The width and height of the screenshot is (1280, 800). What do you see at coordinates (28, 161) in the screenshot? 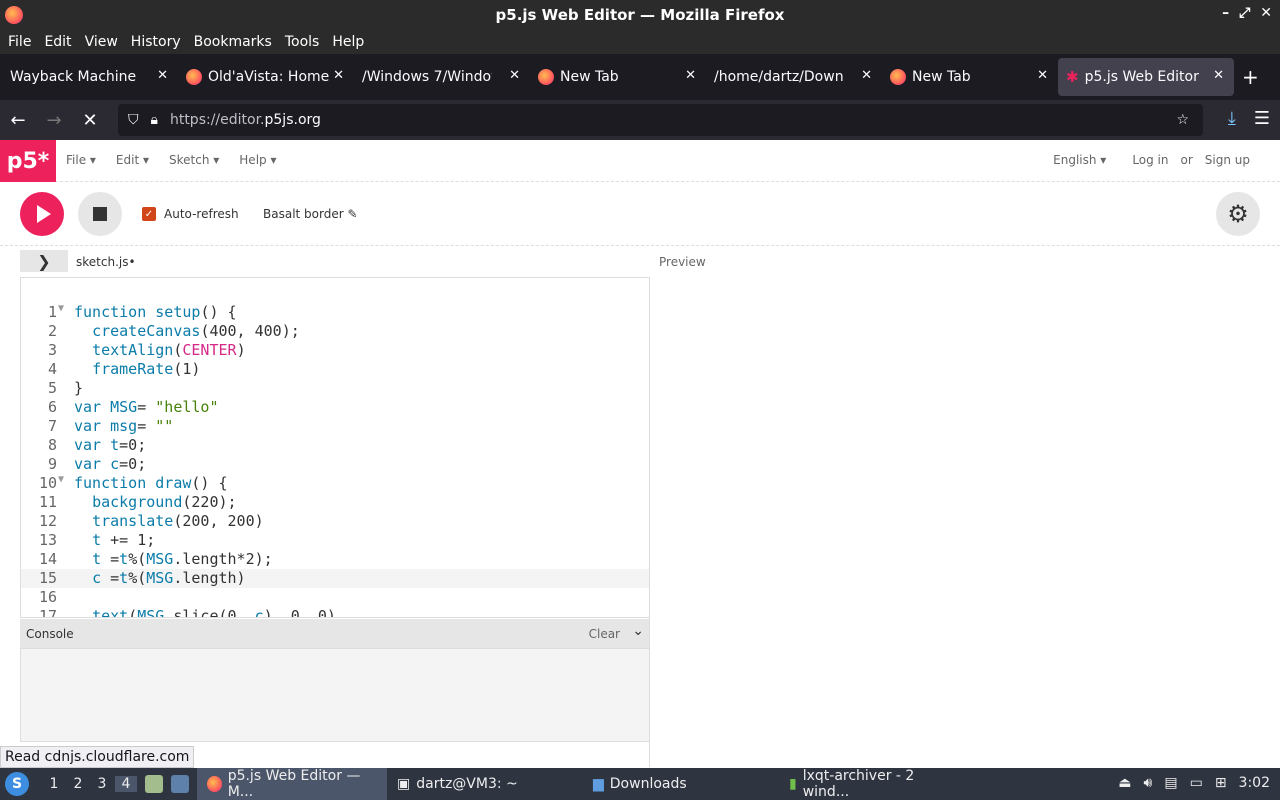
I see `p5-logo: p5*` at bounding box center [28, 161].